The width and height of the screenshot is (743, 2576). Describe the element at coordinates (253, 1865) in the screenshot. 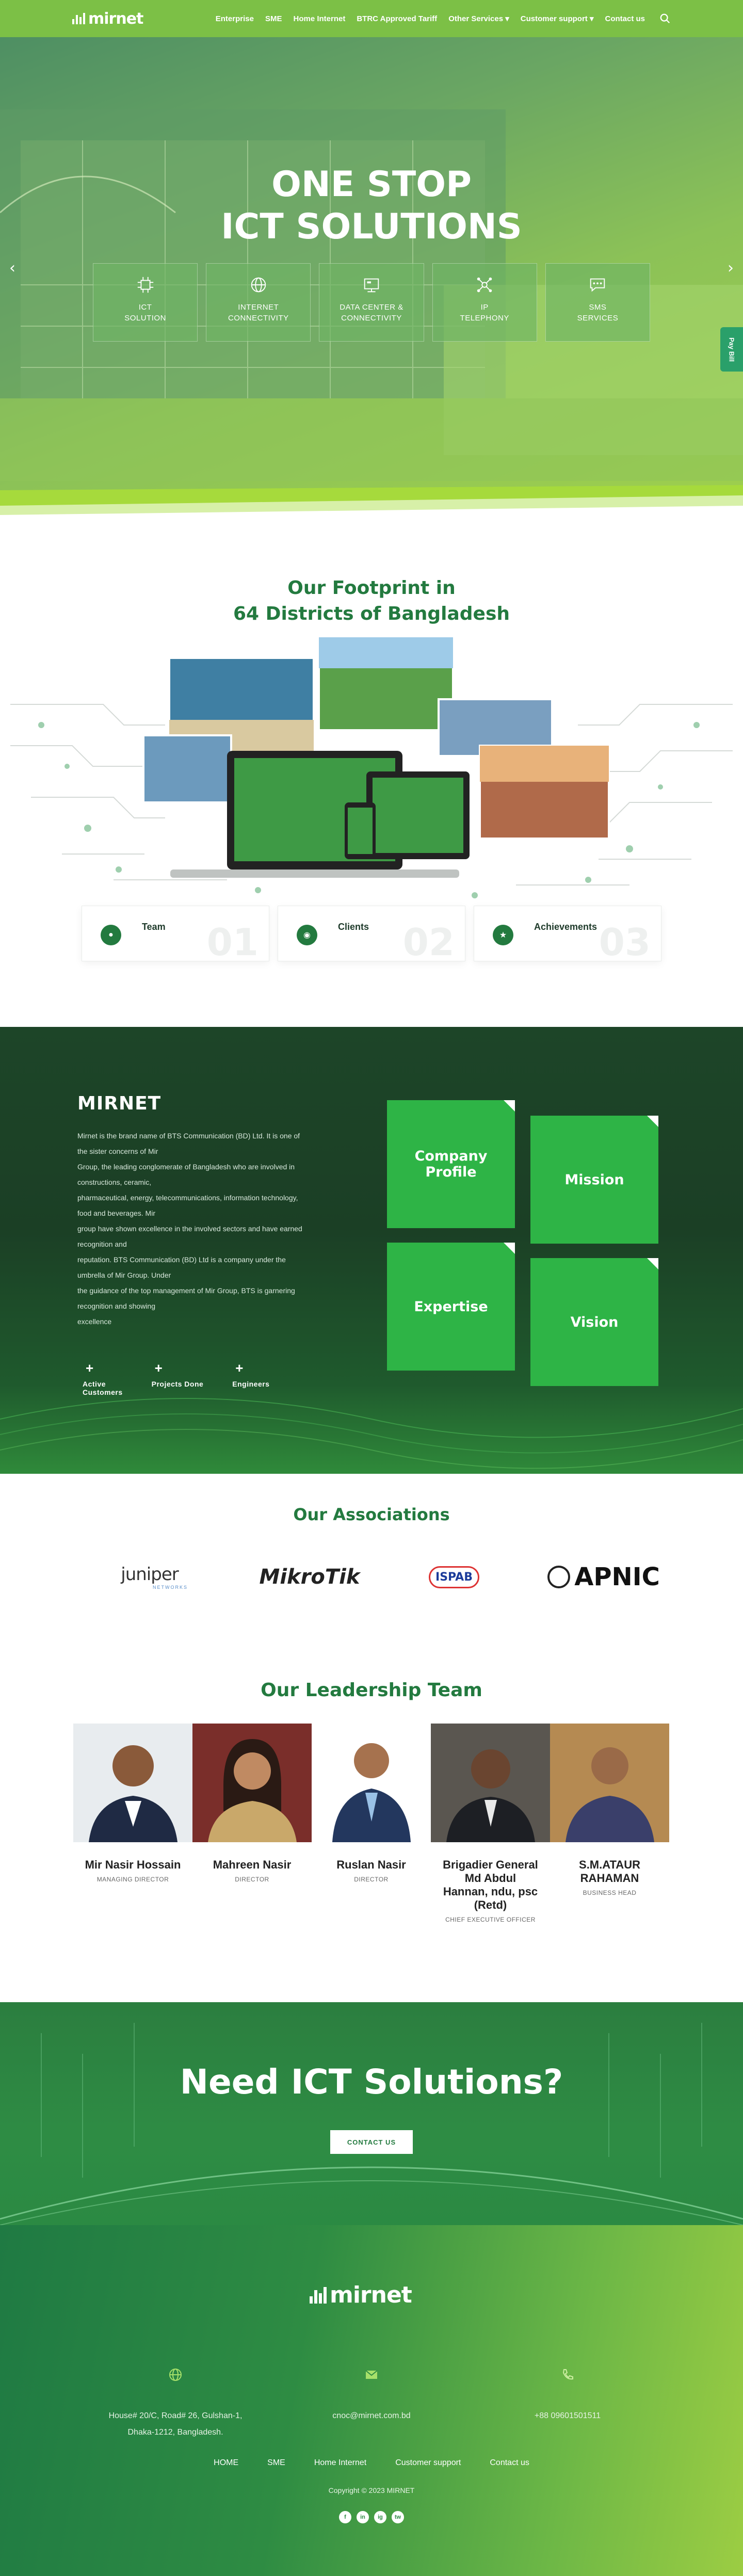

I see `leader-name: Mahreen Nasir` at that location.